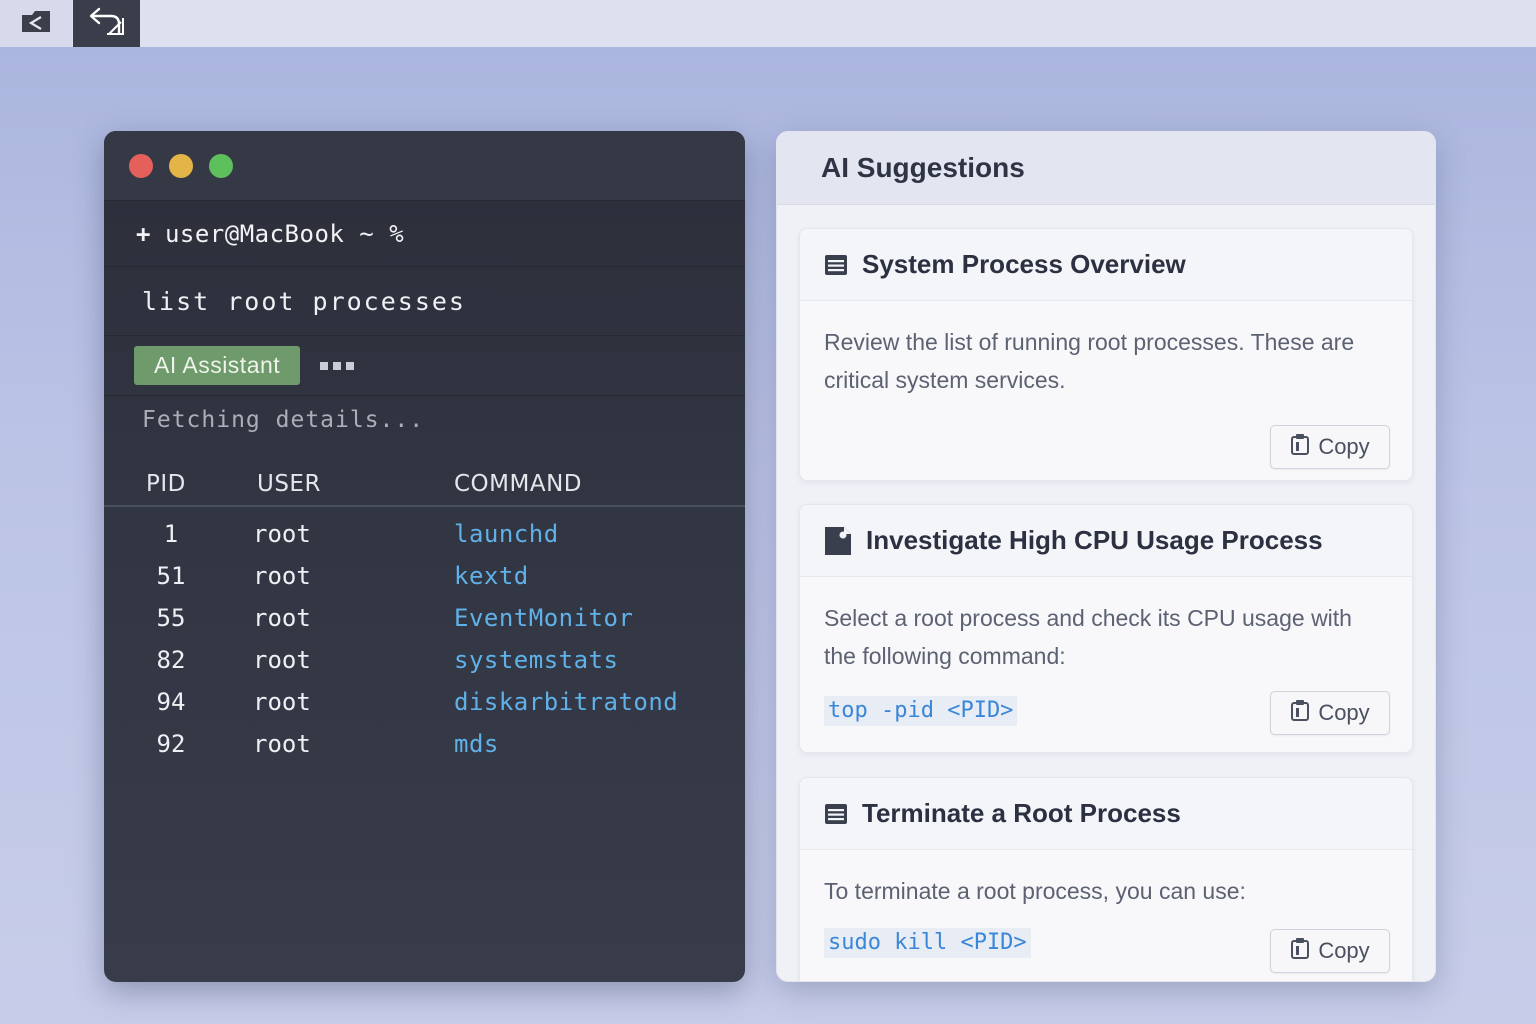  Describe the element at coordinates (337, 365) in the screenshot. I see `loading-dots-icon` at that location.